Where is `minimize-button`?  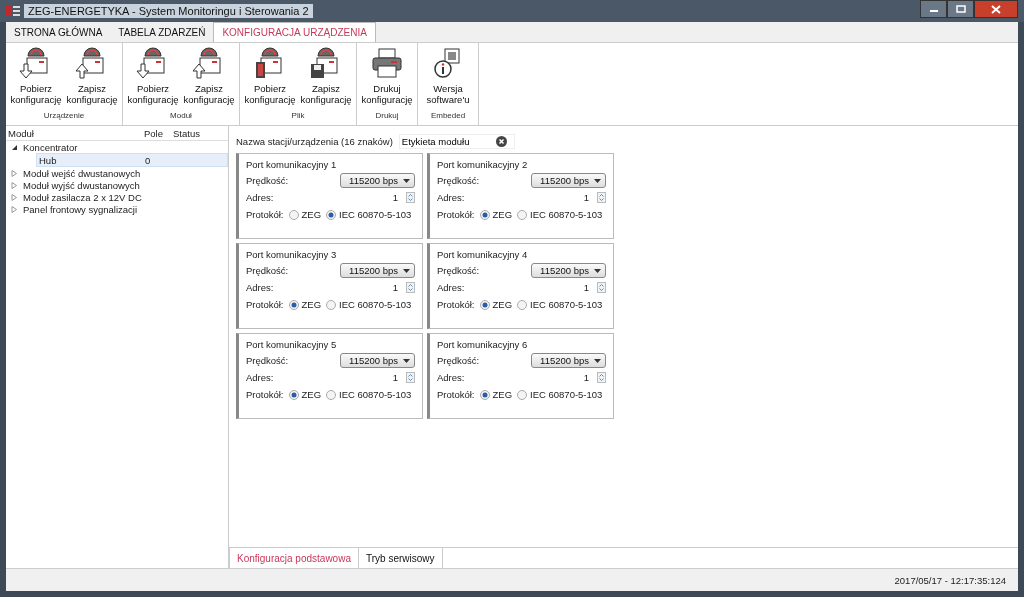
minimize-button is located at coordinates (933, 9).